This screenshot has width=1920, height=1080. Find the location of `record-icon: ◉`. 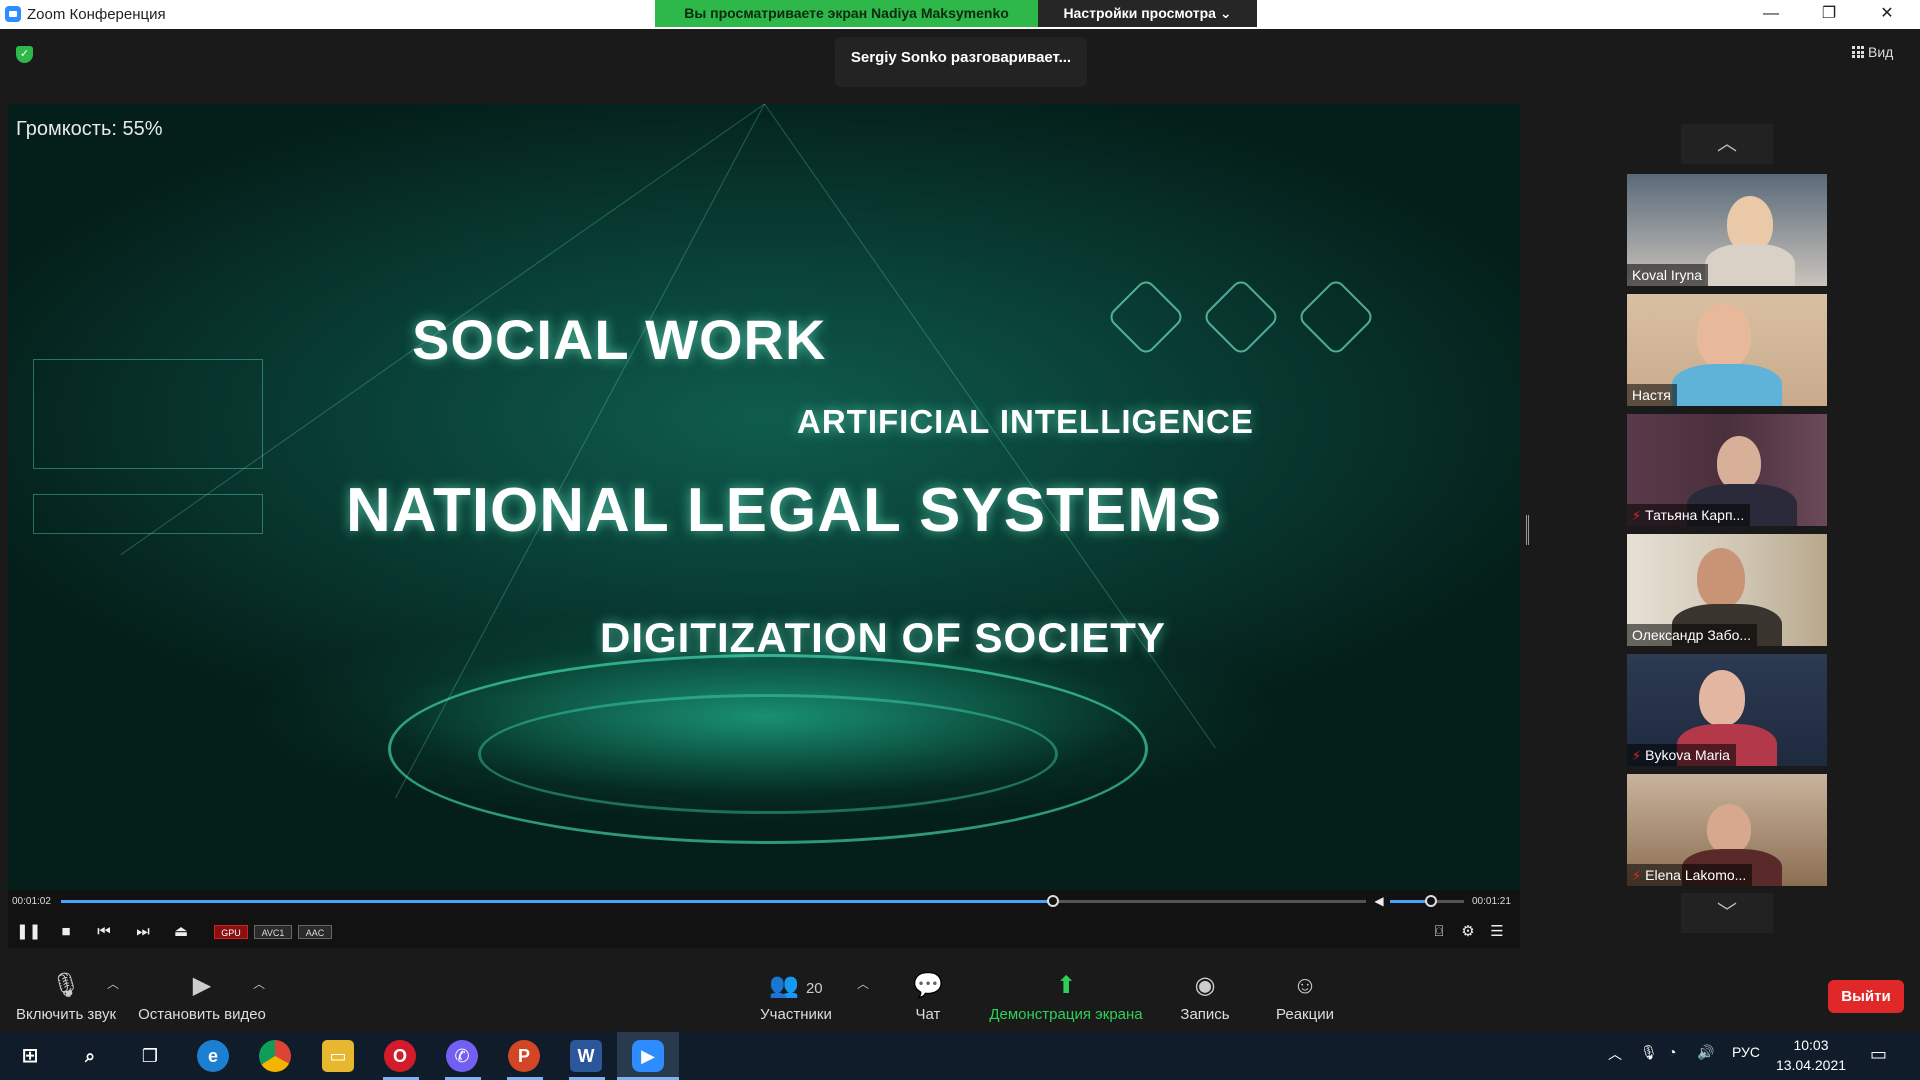

record-icon: ◉ is located at coordinates (1205, 985).